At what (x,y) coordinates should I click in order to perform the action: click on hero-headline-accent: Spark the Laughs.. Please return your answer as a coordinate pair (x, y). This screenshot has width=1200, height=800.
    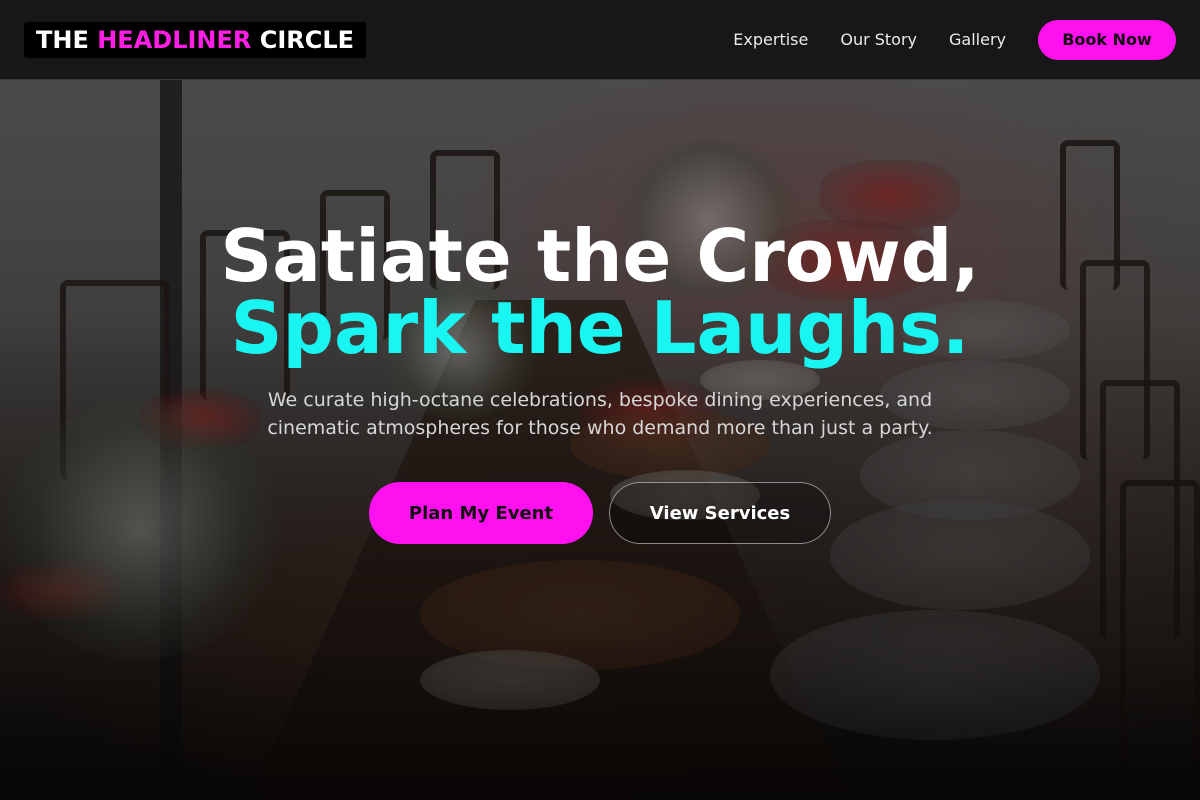
    Looking at the image, I should click on (600, 328).